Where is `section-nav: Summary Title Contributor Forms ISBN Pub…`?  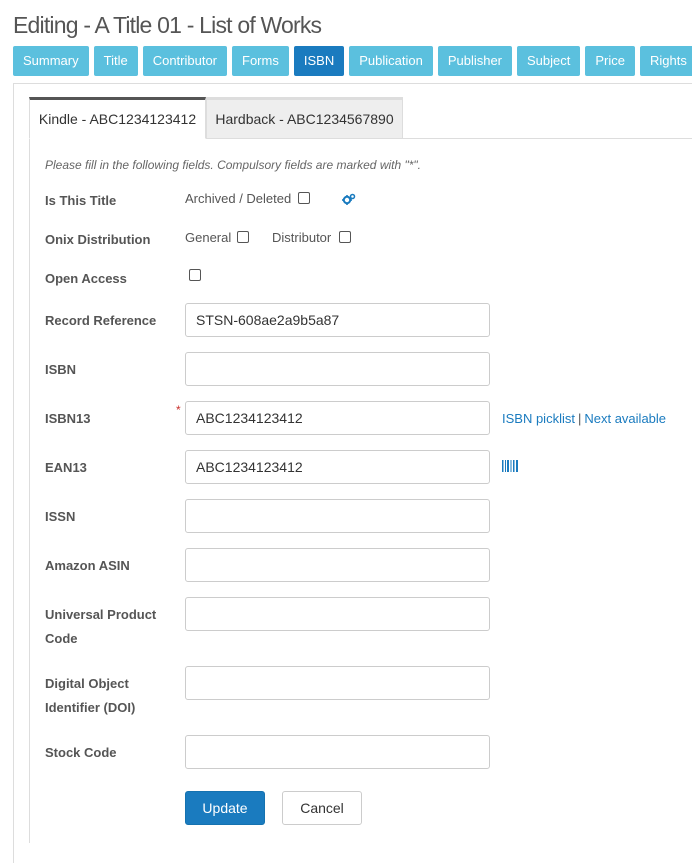 section-nav: Summary Title Contributor Forms ISBN Pub… is located at coordinates (352, 61).